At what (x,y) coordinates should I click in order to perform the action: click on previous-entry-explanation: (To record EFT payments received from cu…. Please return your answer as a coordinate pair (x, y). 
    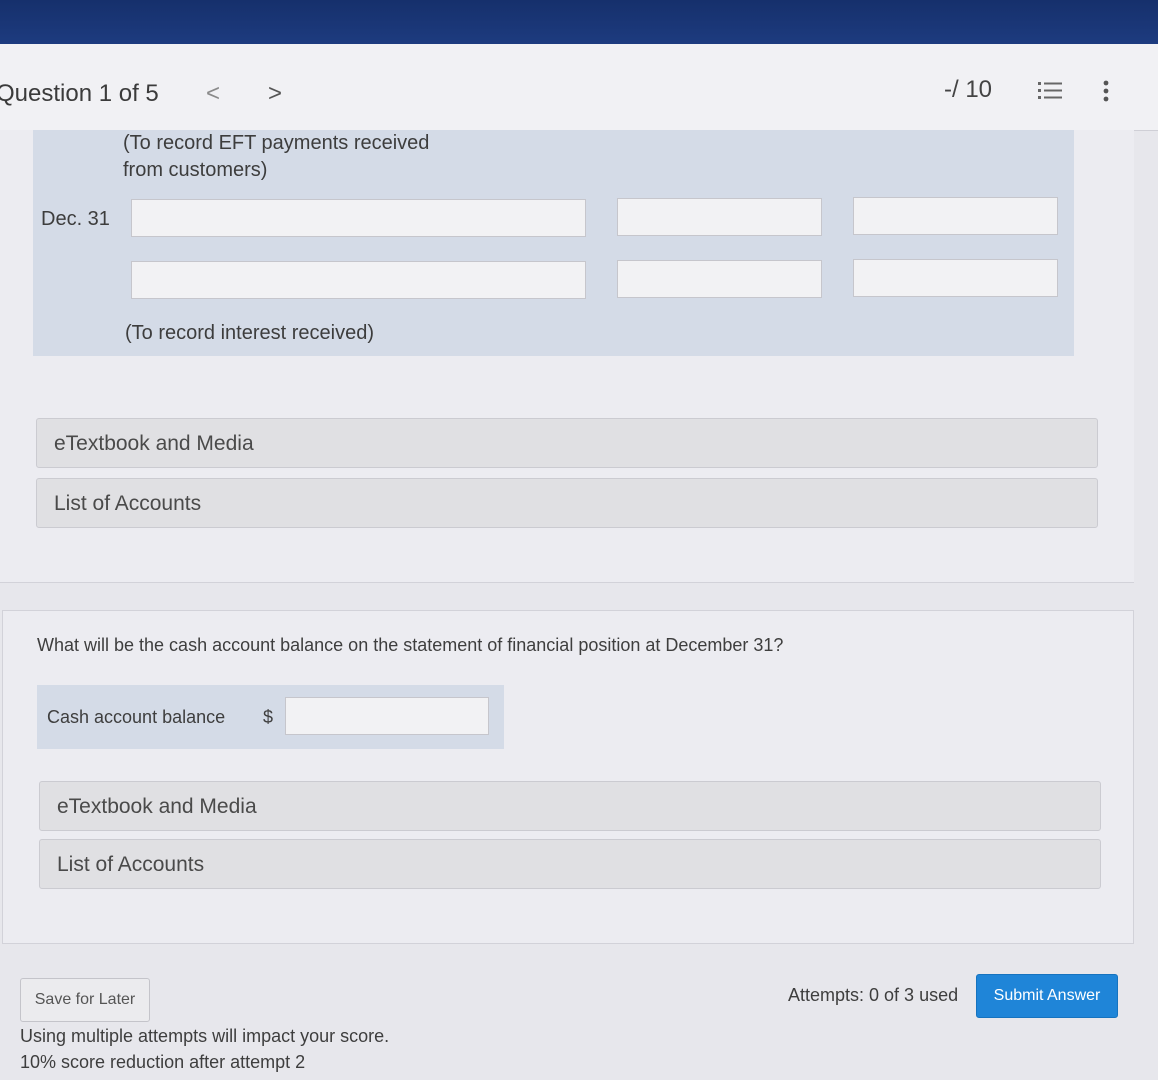
    Looking at the image, I should click on (276, 157).